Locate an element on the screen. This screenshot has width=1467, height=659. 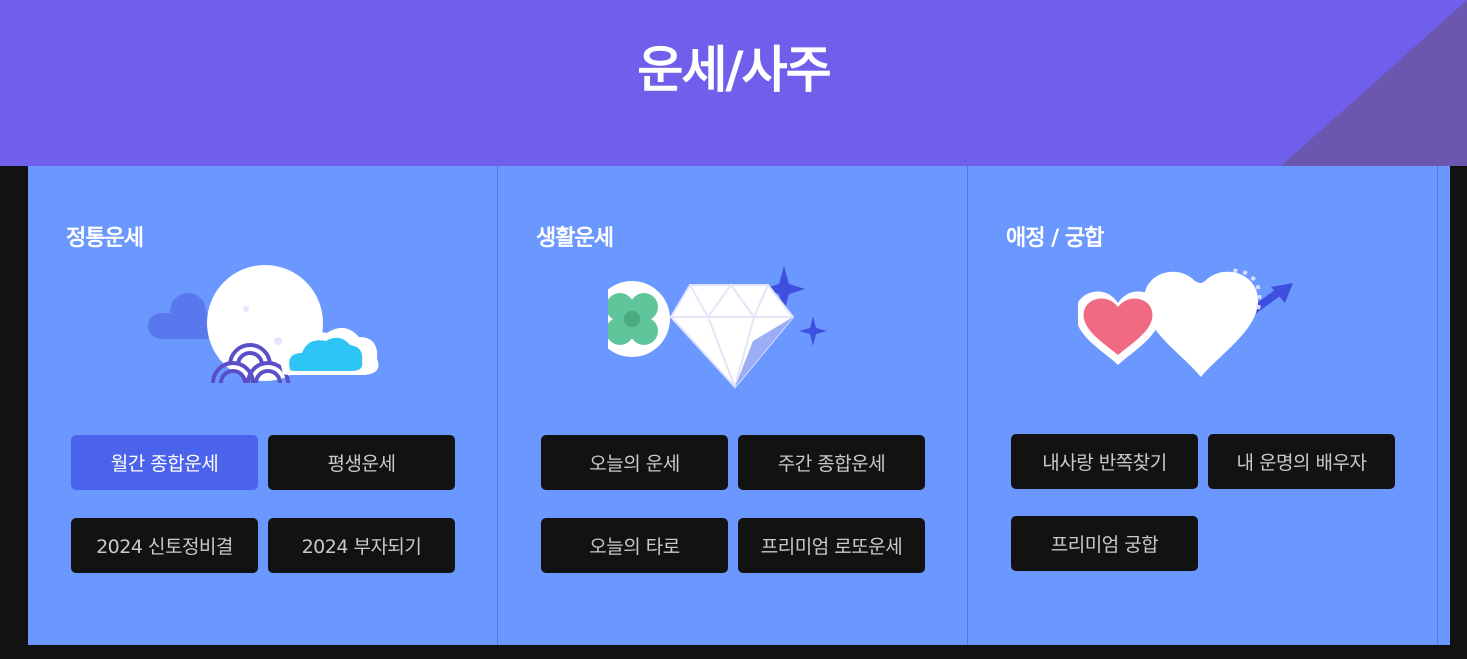
weekly-fortune-button: 주간 종합운세 is located at coordinates (831, 462).